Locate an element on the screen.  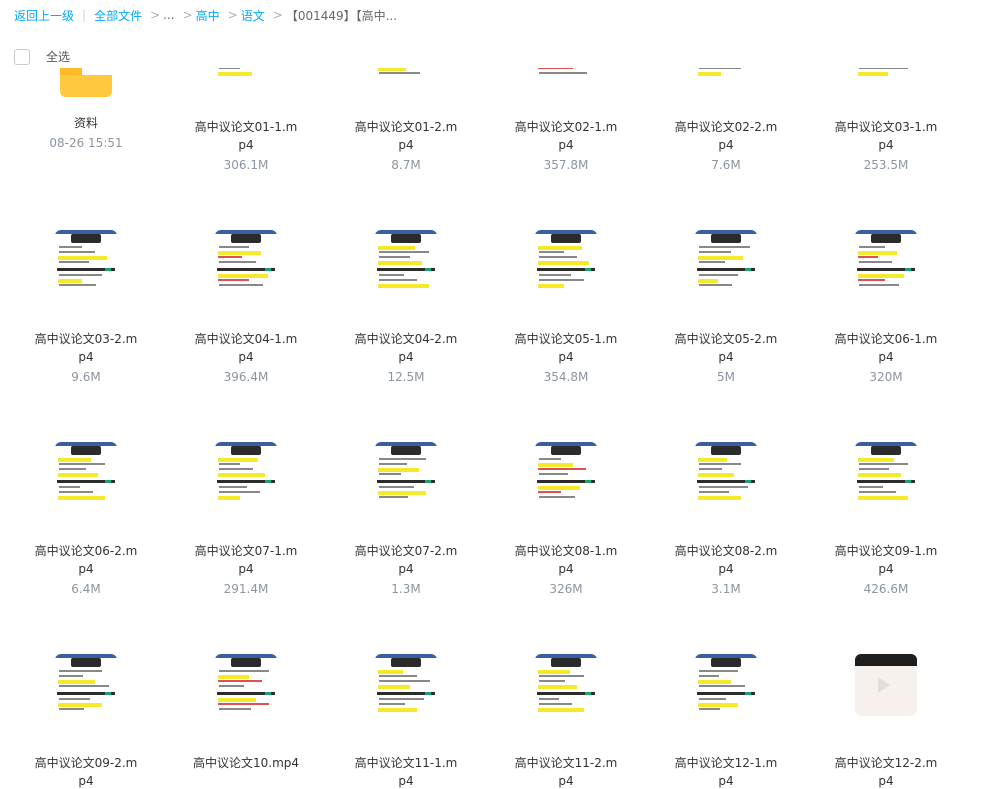
file-size: 253.5M is located at coordinates (886, 165).